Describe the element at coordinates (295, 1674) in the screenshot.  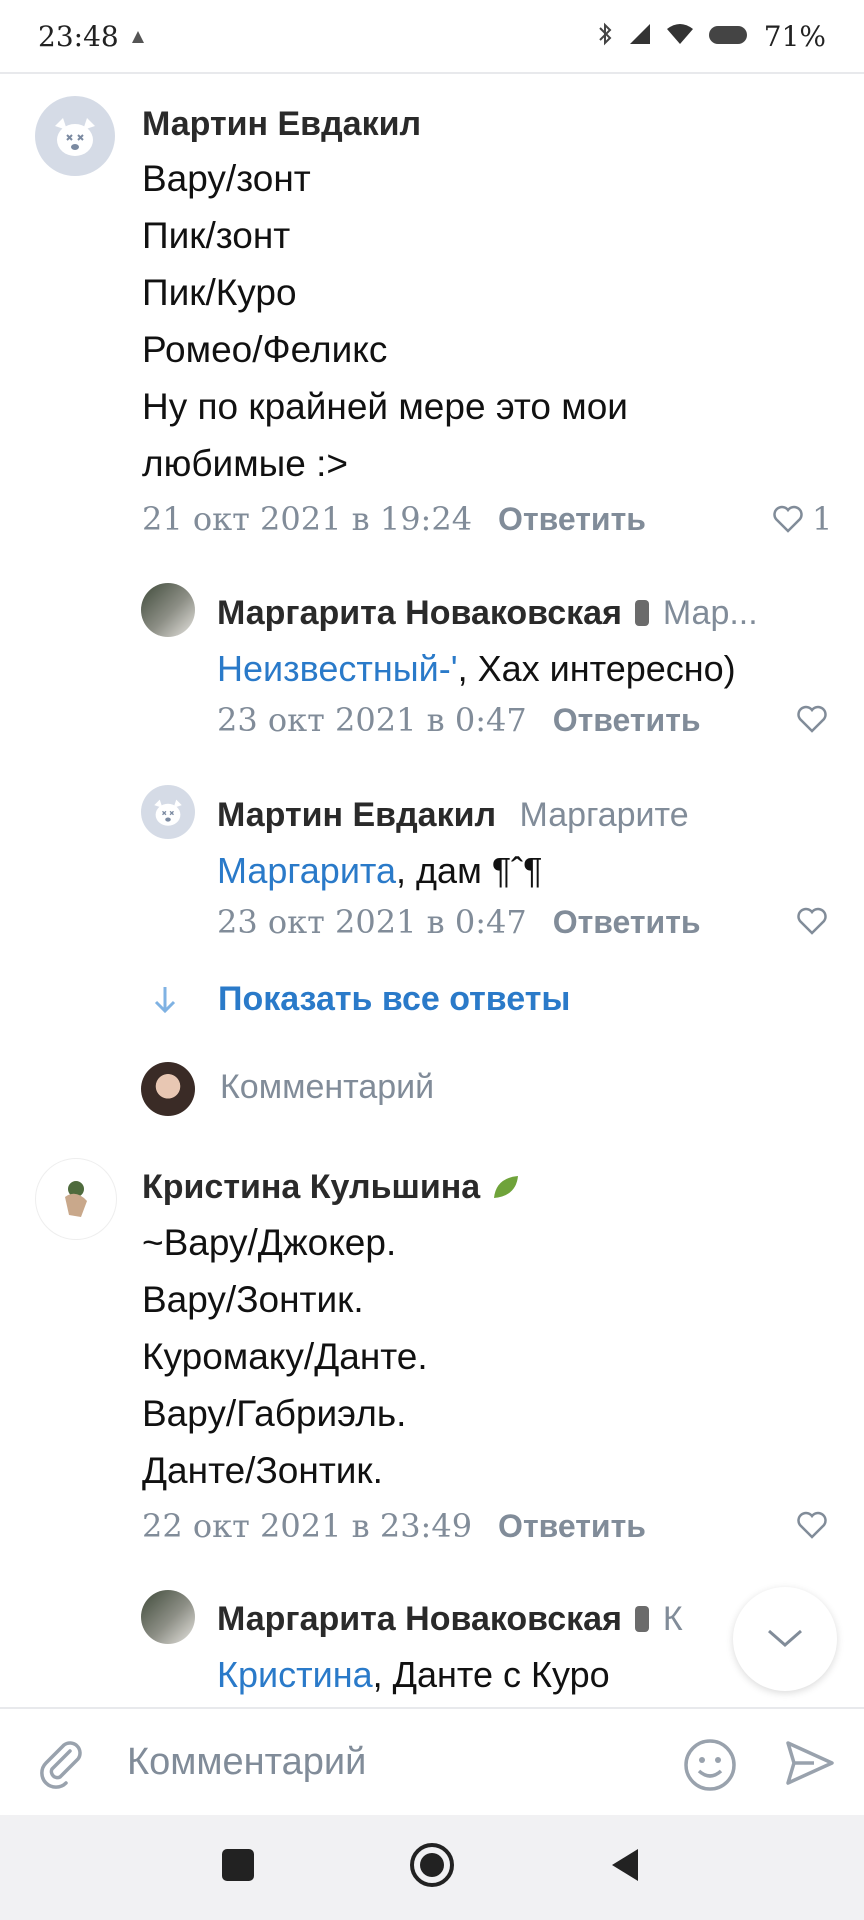
I see `mention-link: Кристина` at that location.